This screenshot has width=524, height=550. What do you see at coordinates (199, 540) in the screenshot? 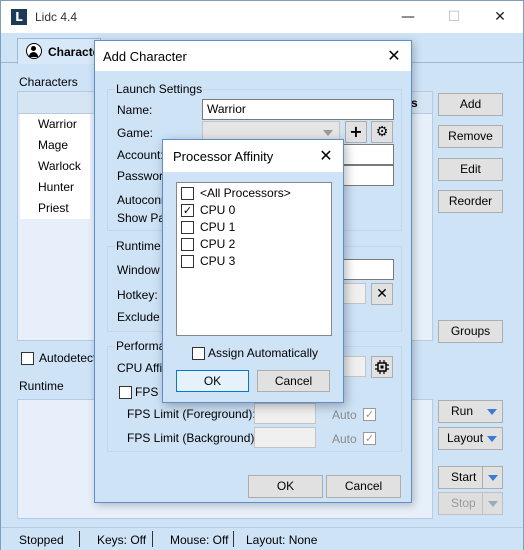
I see `status-mouse: Mouse: Off` at bounding box center [199, 540].